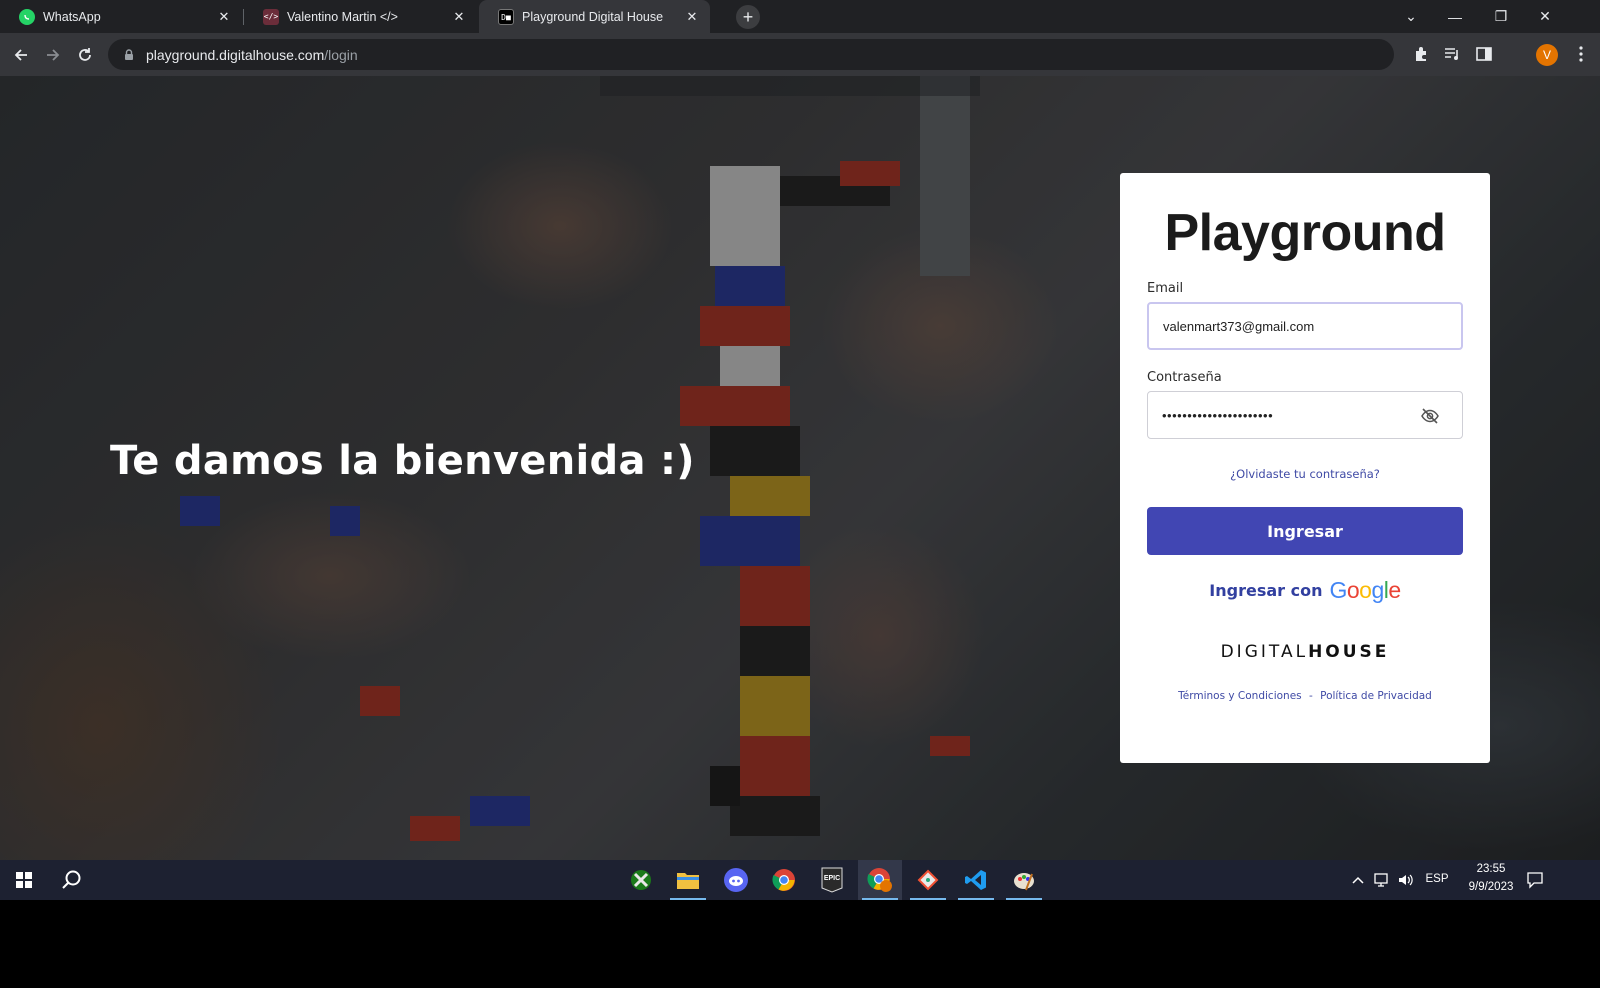 This screenshot has width=1600, height=988. I want to click on forgot-password-link: ¿Olvidaste tu contraseña?, so click(1305, 474).